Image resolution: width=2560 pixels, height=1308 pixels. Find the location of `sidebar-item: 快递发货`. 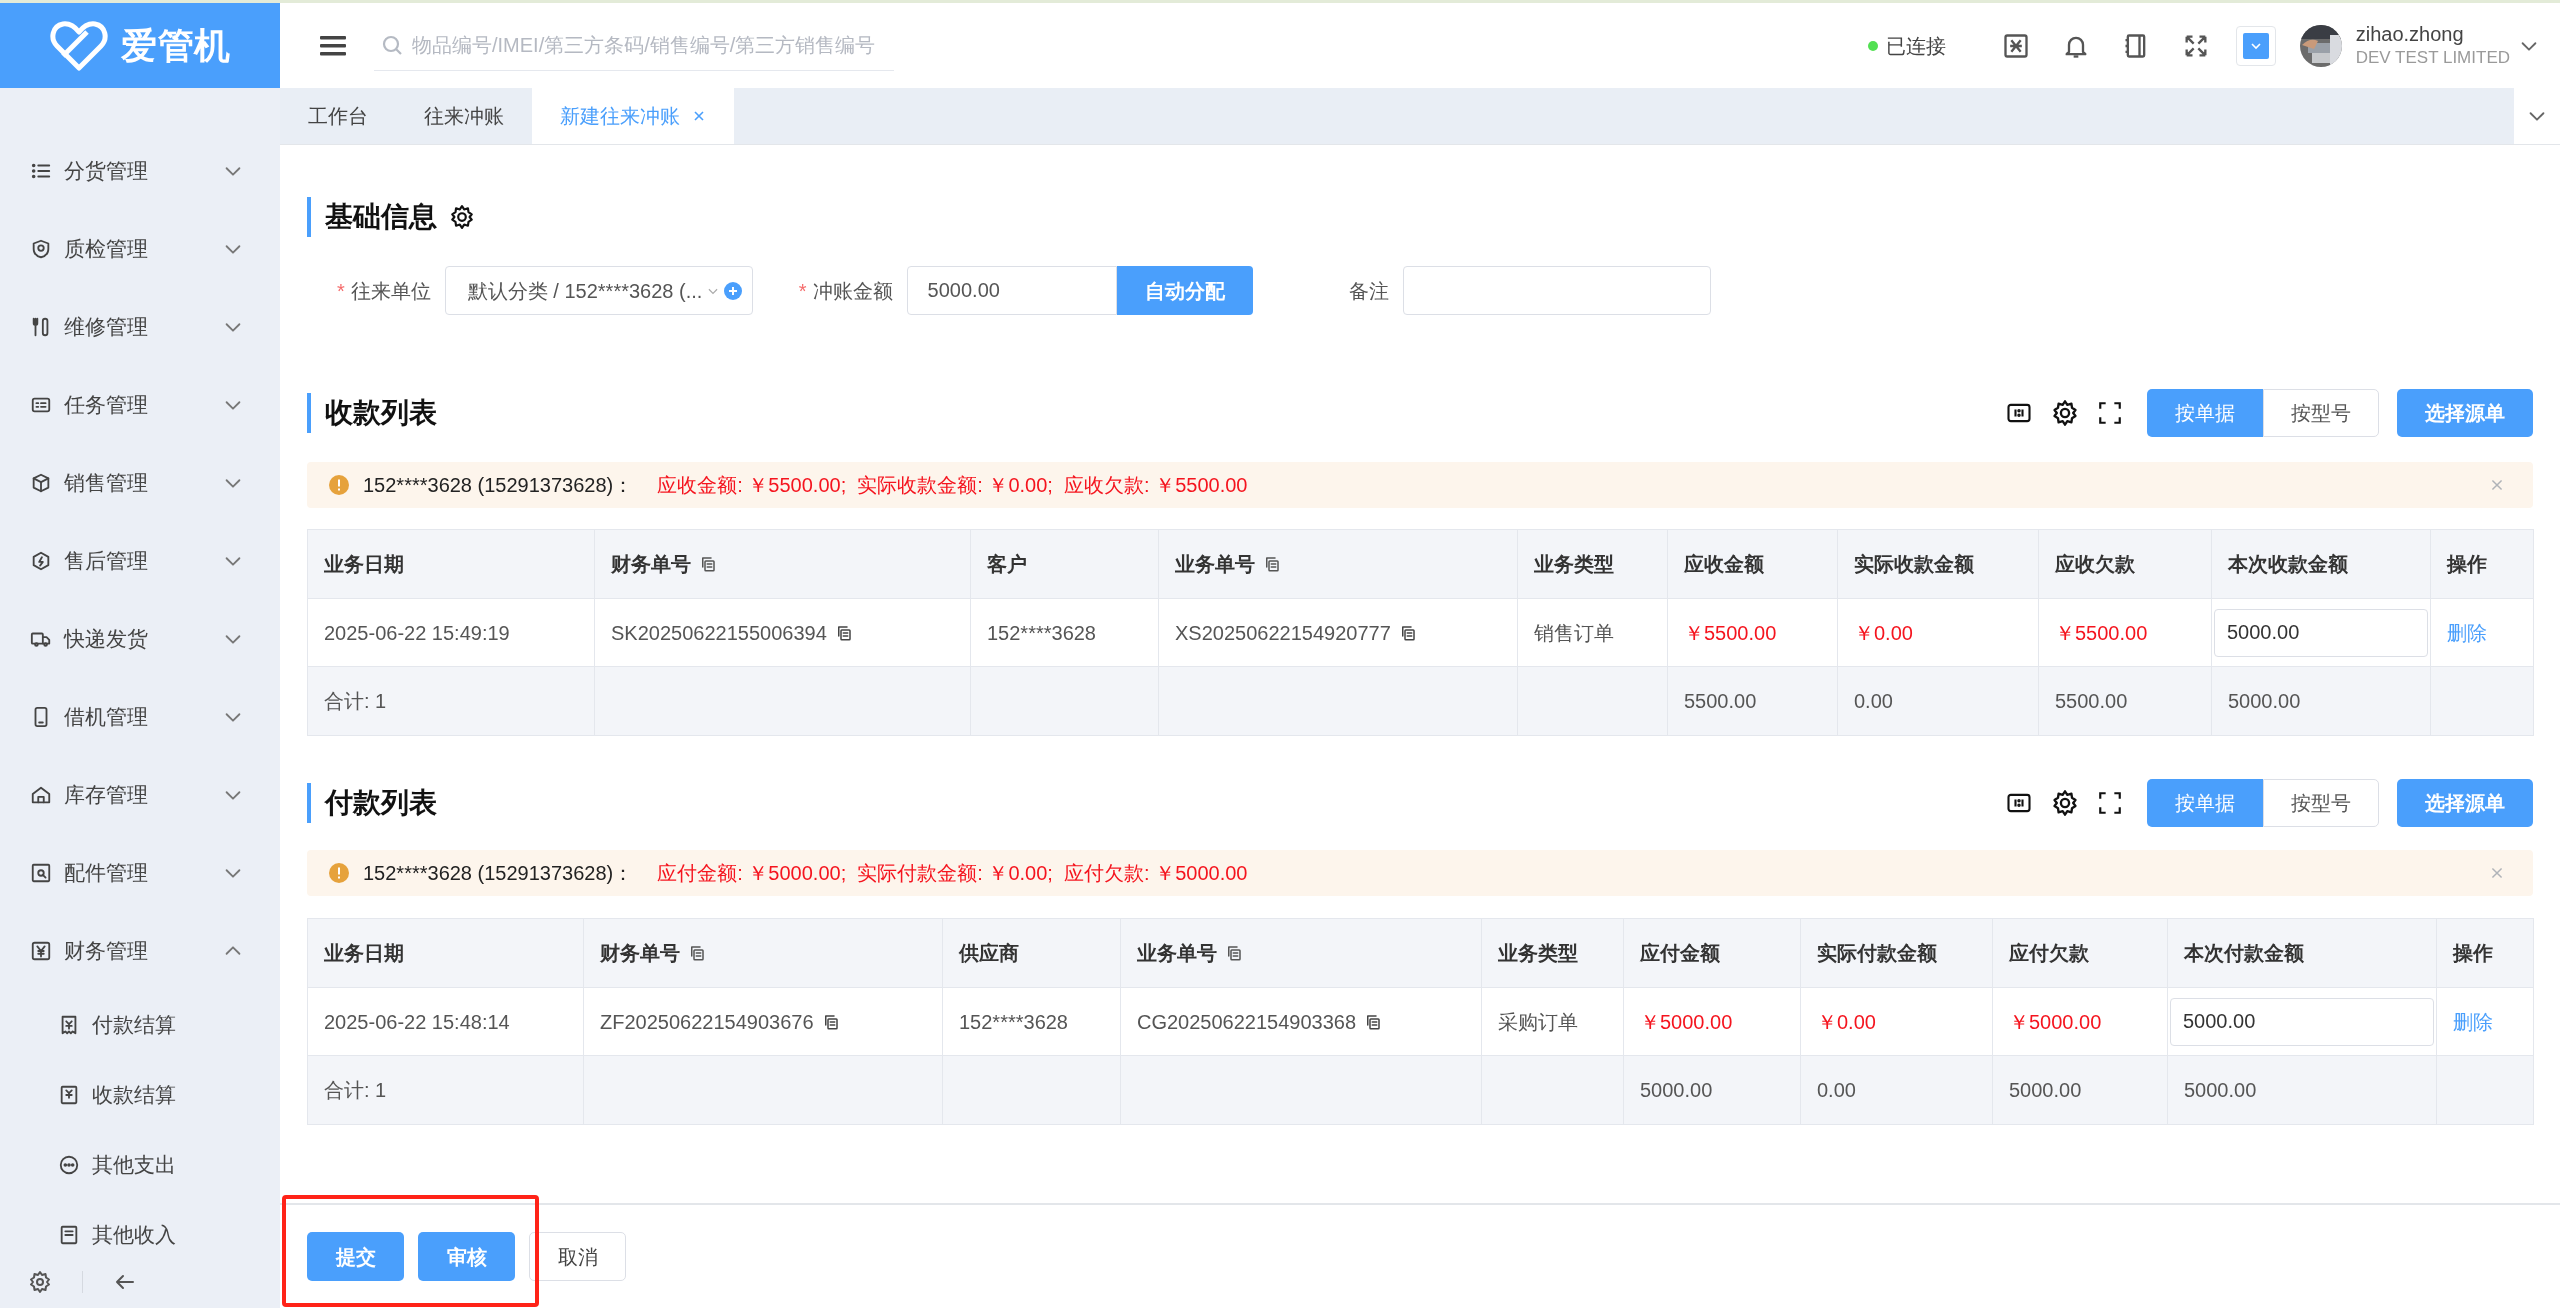

sidebar-item: 快递发货 is located at coordinates (140, 639).